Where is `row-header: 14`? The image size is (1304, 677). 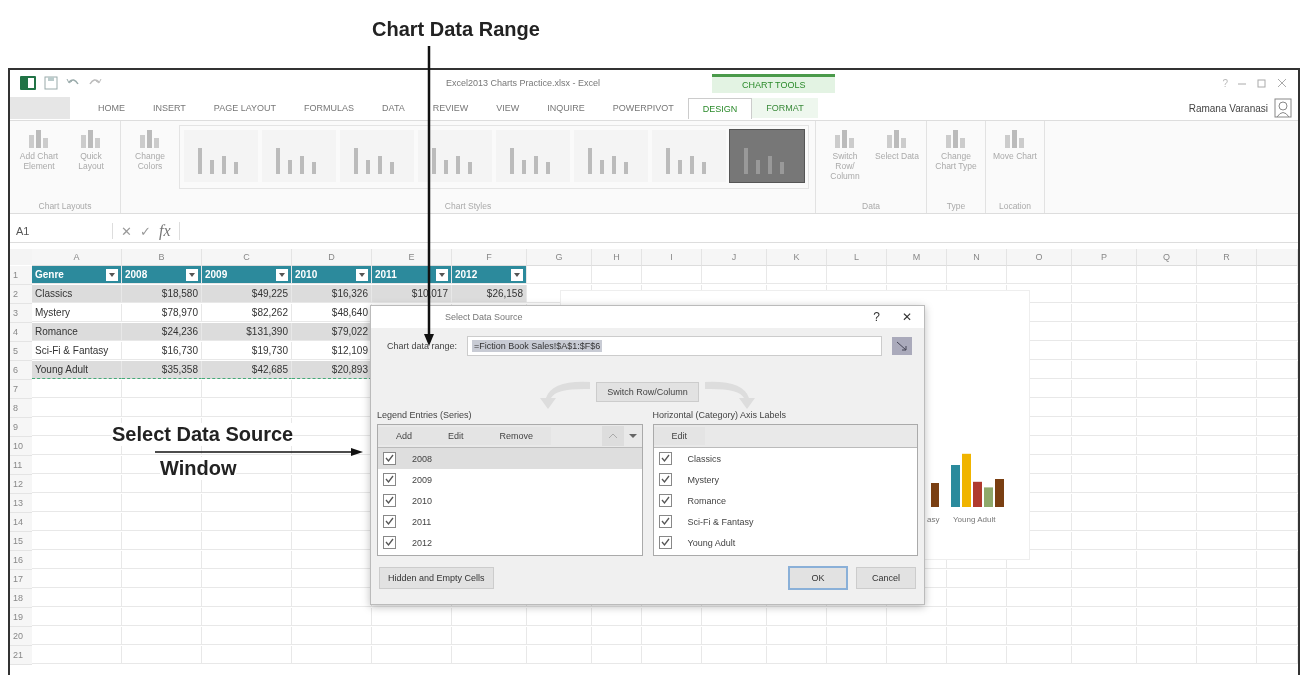 row-header: 14 is located at coordinates (21, 522).